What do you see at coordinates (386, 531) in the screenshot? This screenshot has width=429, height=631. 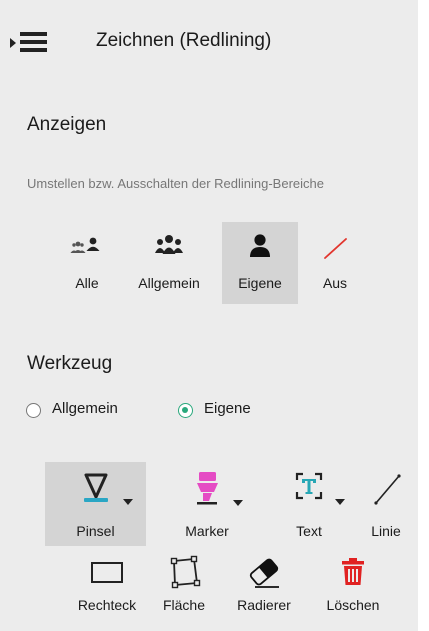 I see `tool-label: Linie` at bounding box center [386, 531].